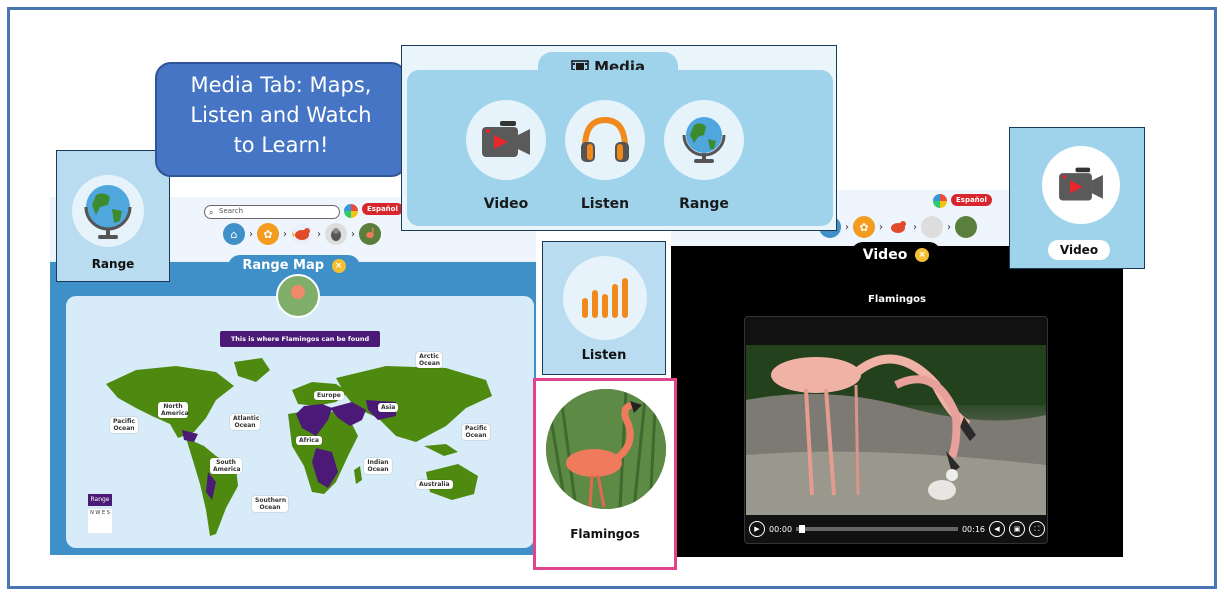 The image size is (1224, 596). What do you see at coordinates (300, 339) in the screenshot?
I see `range-banner: This is where Flamingos can be found` at bounding box center [300, 339].